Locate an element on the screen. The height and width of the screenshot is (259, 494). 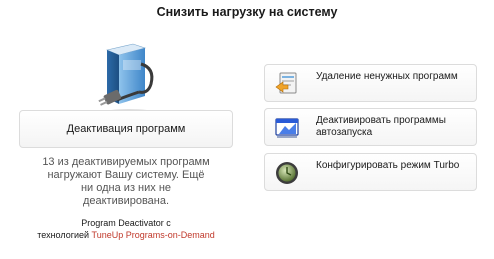
credit-highlight: TuneUp Programs-on-Demand is located at coordinates (153, 235).